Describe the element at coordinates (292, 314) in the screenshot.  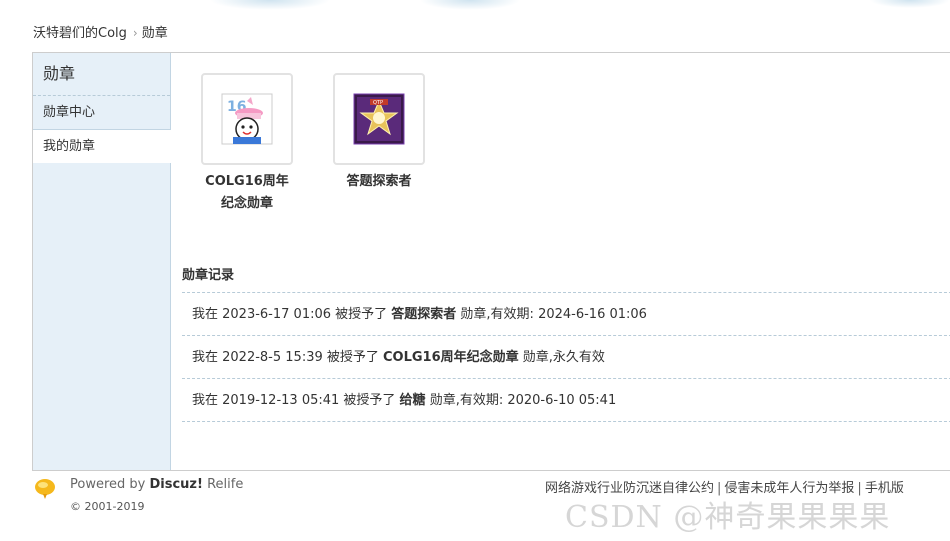
I see `record-text: 我在 2023-6-17 01:06 被授予了` at that location.